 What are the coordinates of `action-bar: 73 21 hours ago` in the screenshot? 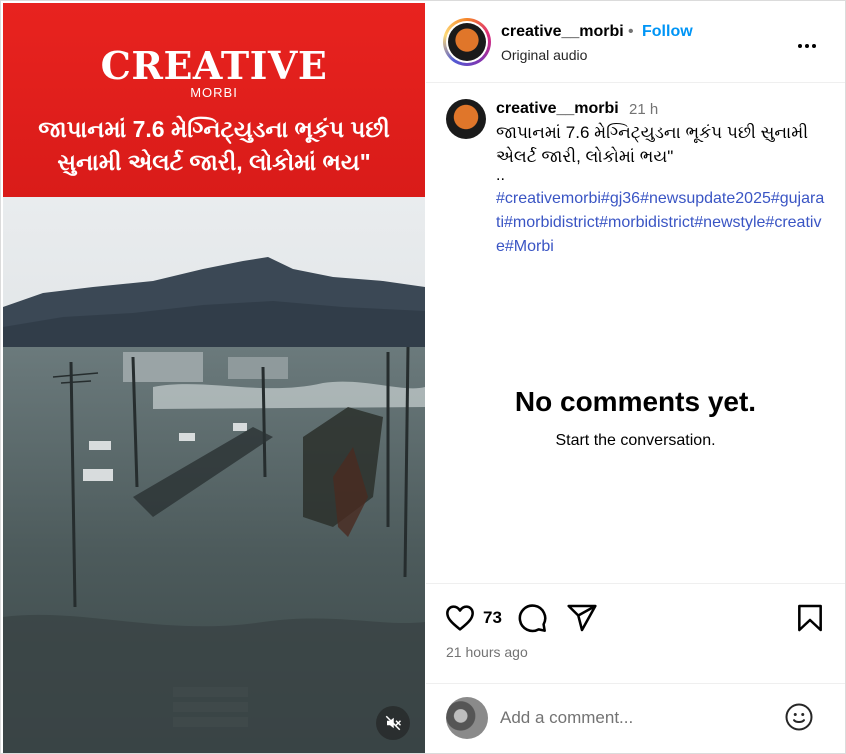 It's located at (635, 633).